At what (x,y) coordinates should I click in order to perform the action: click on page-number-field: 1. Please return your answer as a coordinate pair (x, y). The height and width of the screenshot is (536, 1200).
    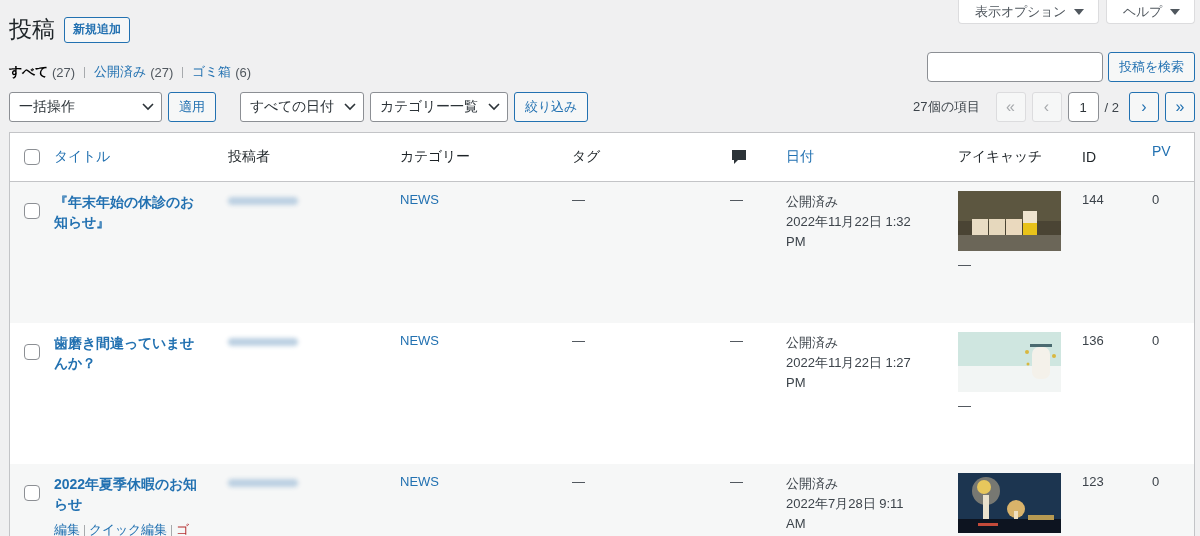
    Looking at the image, I should click on (1083, 107).